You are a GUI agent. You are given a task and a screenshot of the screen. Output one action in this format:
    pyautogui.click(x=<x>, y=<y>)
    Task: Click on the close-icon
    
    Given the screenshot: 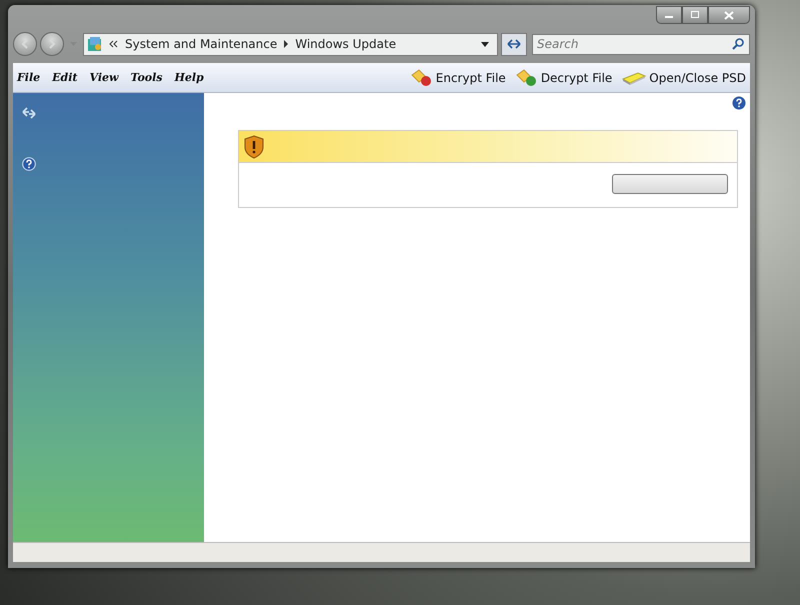 What is the action you would take?
    pyautogui.click(x=729, y=15)
    